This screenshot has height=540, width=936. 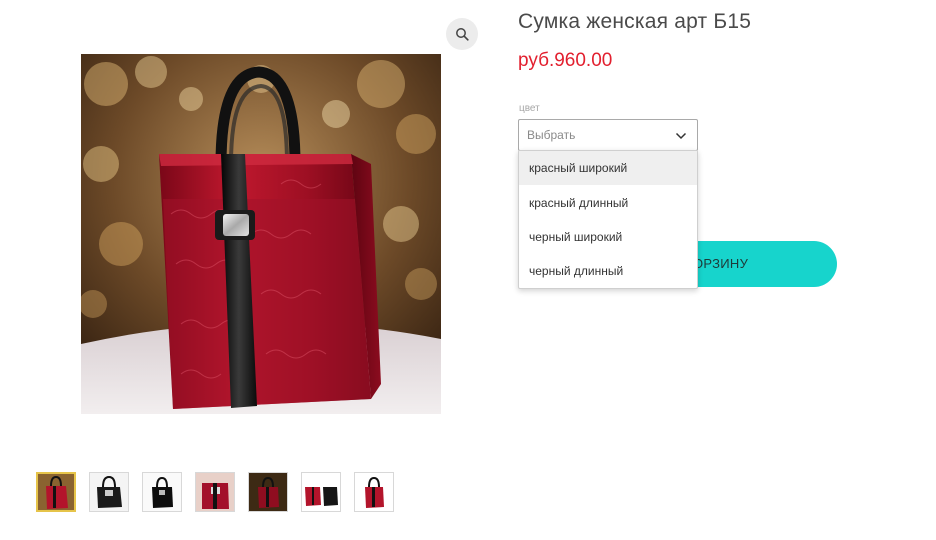 What do you see at coordinates (551, 135) in the screenshot?
I see `color-select-value: Выбрать` at bounding box center [551, 135].